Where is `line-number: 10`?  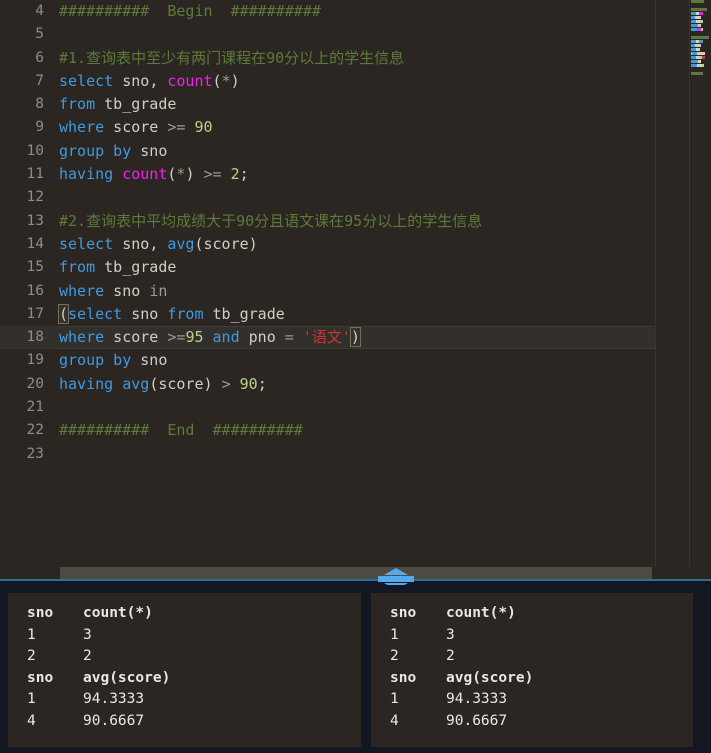
line-number: 10 is located at coordinates (35, 150).